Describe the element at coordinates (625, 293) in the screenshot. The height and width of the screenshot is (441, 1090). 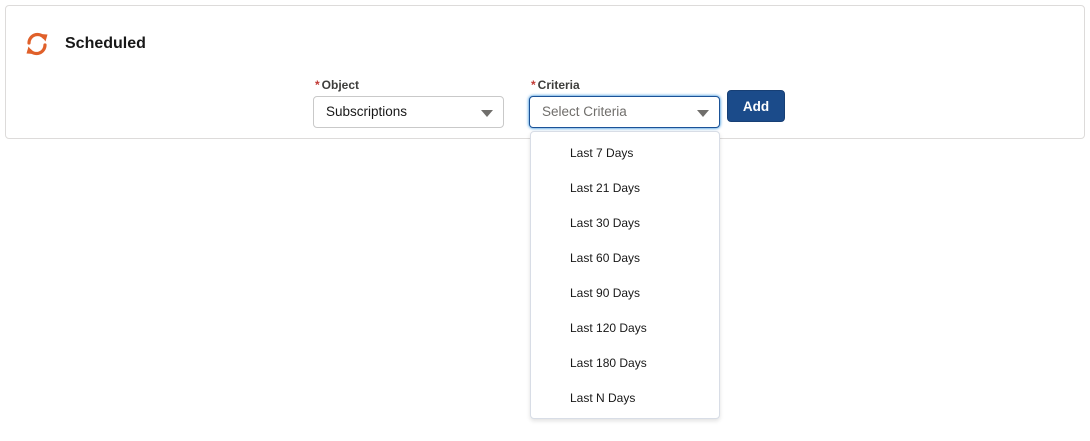
I see `dropdown-option-last-90-days: Last 90 Days` at that location.